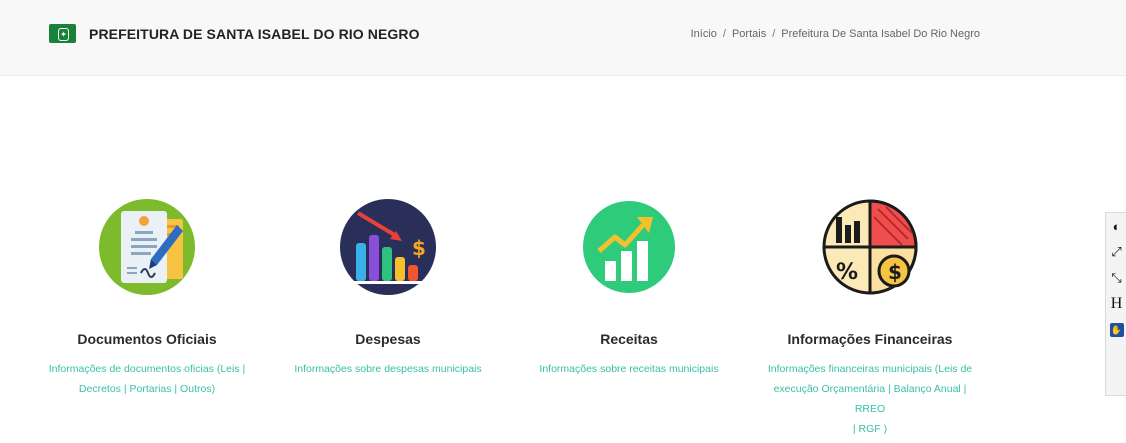 This screenshot has height=443, width=1126. I want to click on increase-font-icon: ⤢, so click(1116, 252).